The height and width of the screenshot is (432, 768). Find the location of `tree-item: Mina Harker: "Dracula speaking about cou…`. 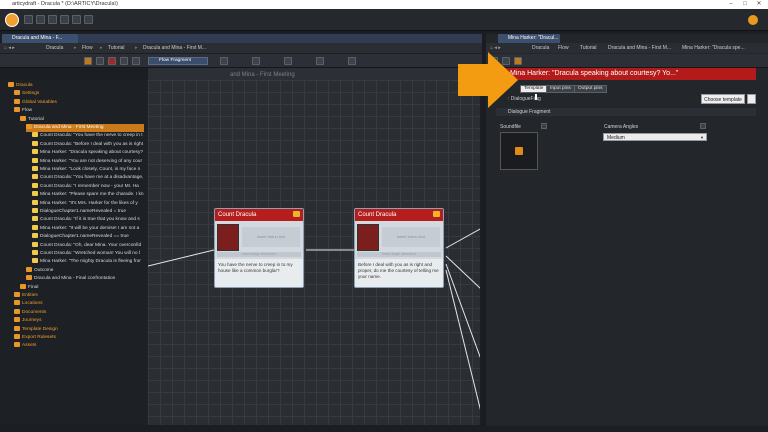

tree-item: Mina Harker: "Dracula speaking about cou… is located at coordinates (87, 153).